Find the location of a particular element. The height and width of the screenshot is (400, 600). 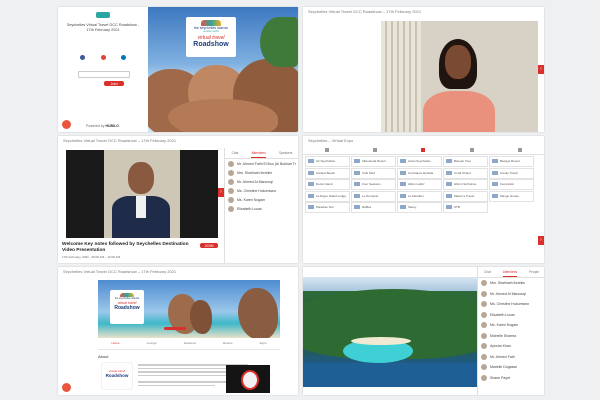

exhibitor-name: Kempinski is located at coordinates (507, 184).